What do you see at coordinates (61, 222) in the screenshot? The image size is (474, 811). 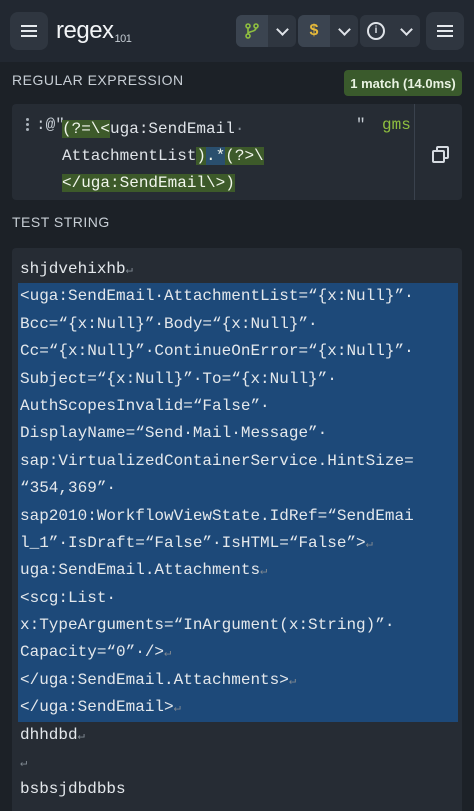 I see `test-string-section-label: TEST STRING` at bounding box center [61, 222].